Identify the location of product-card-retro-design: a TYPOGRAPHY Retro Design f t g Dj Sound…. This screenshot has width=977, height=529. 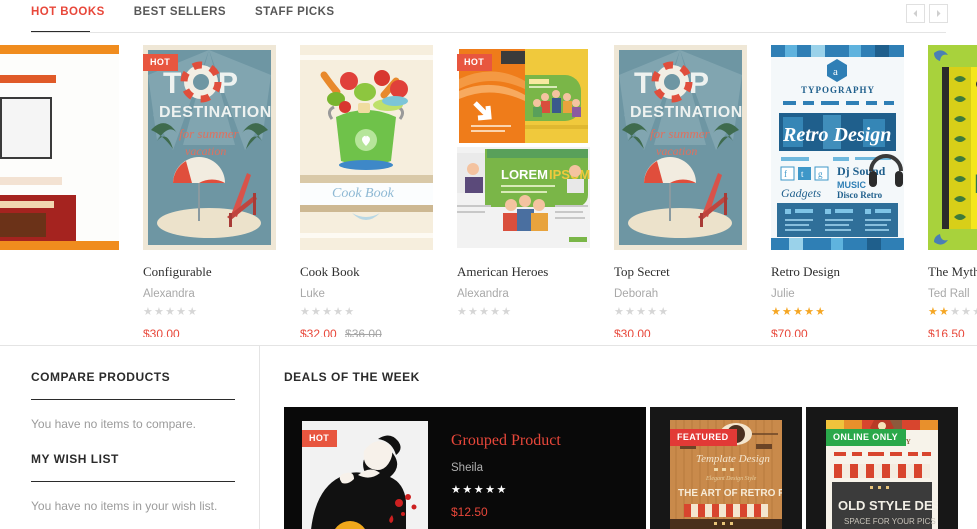
(825, 191).